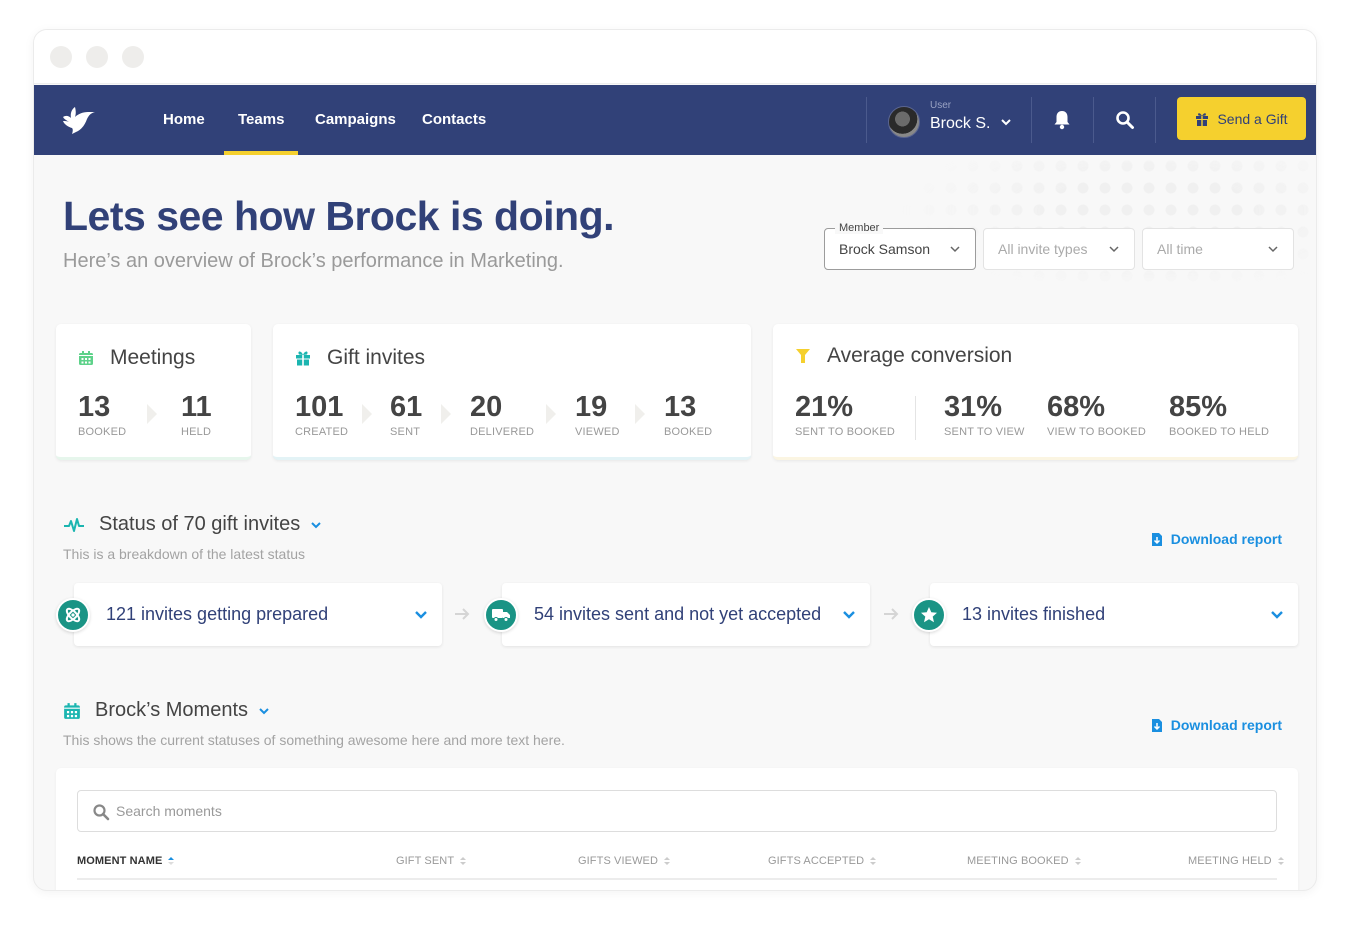 Image resolution: width=1350 pixels, height=928 pixels. I want to click on column-header-label: MEETING HELD, so click(1230, 861).